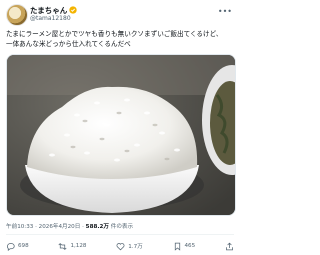 This screenshot has height=255, width=320. What do you see at coordinates (135, 247) in the screenshot?
I see `like-count: 1.7万` at bounding box center [135, 247].